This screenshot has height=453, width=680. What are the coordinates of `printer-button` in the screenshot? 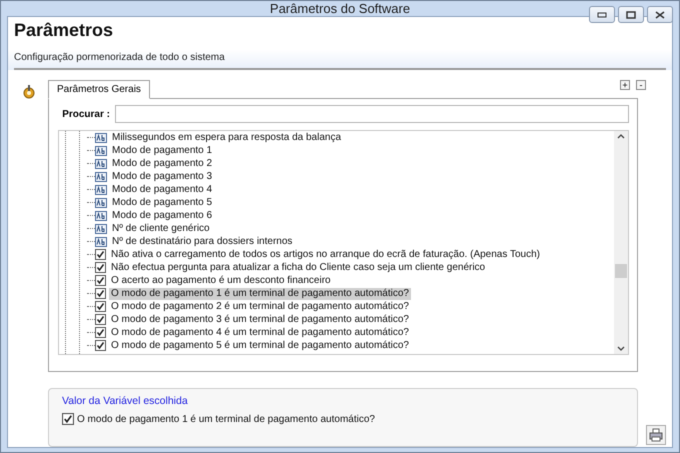 It's located at (656, 435).